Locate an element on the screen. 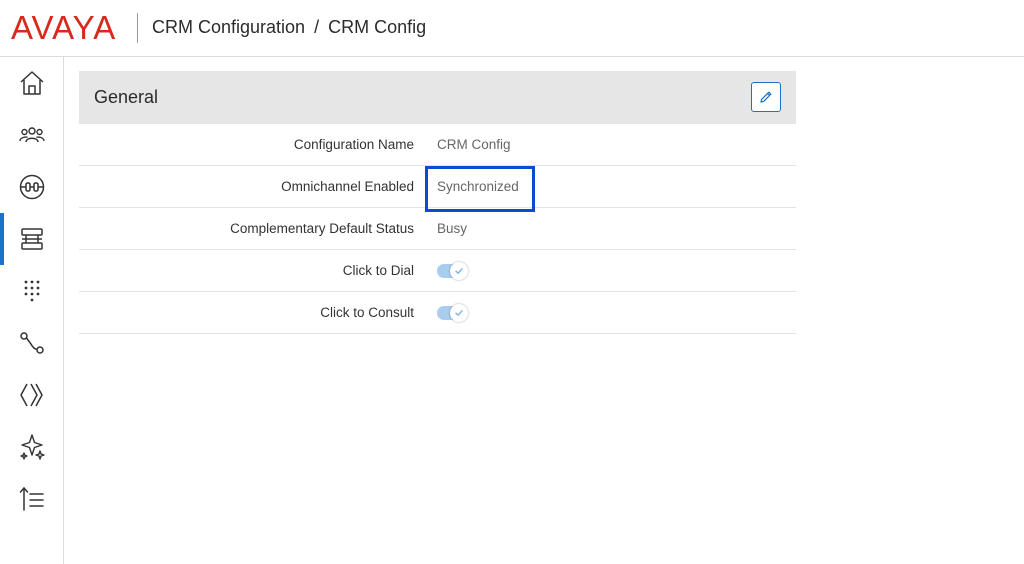  home-icon is located at coordinates (31, 83).